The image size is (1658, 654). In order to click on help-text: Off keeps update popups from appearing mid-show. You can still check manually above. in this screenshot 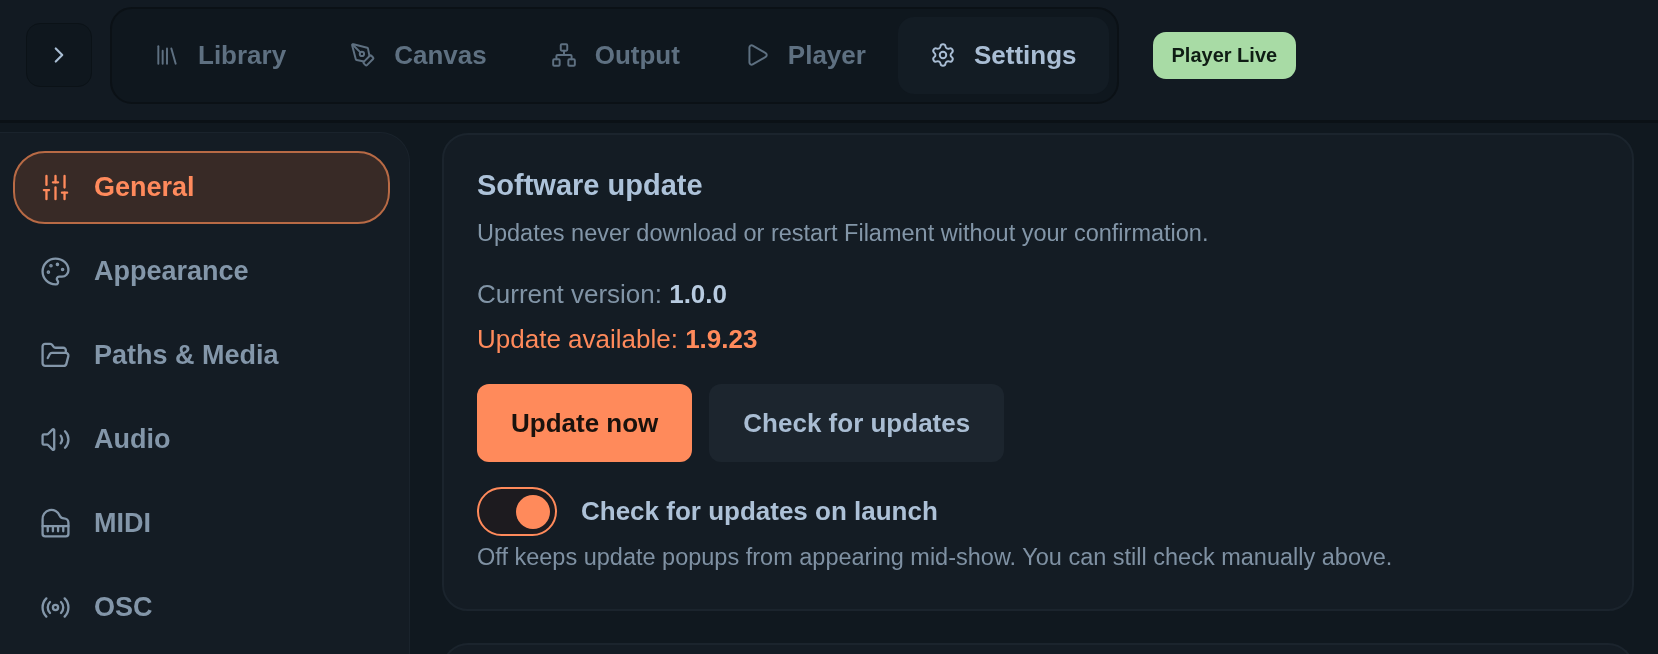, I will do `click(935, 557)`.